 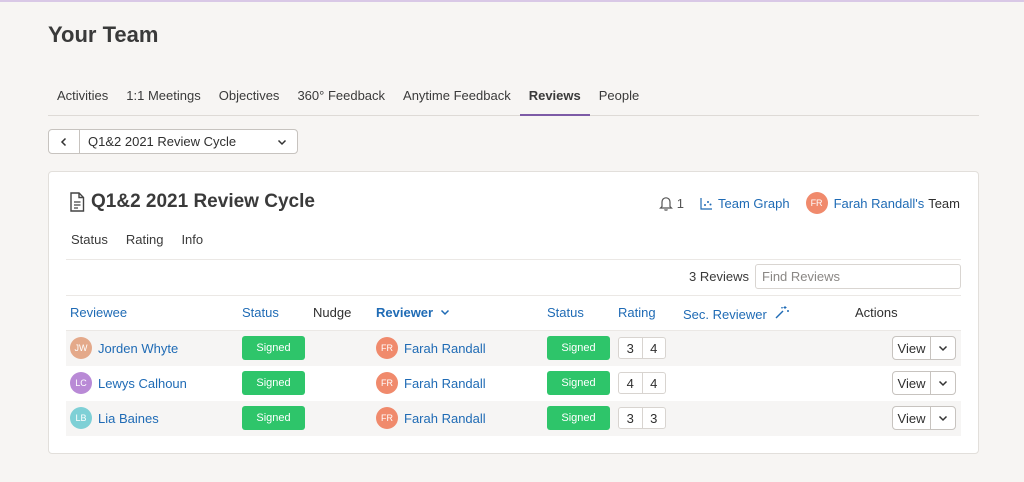 I want to click on chevron-left-icon, so click(x=63, y=141).